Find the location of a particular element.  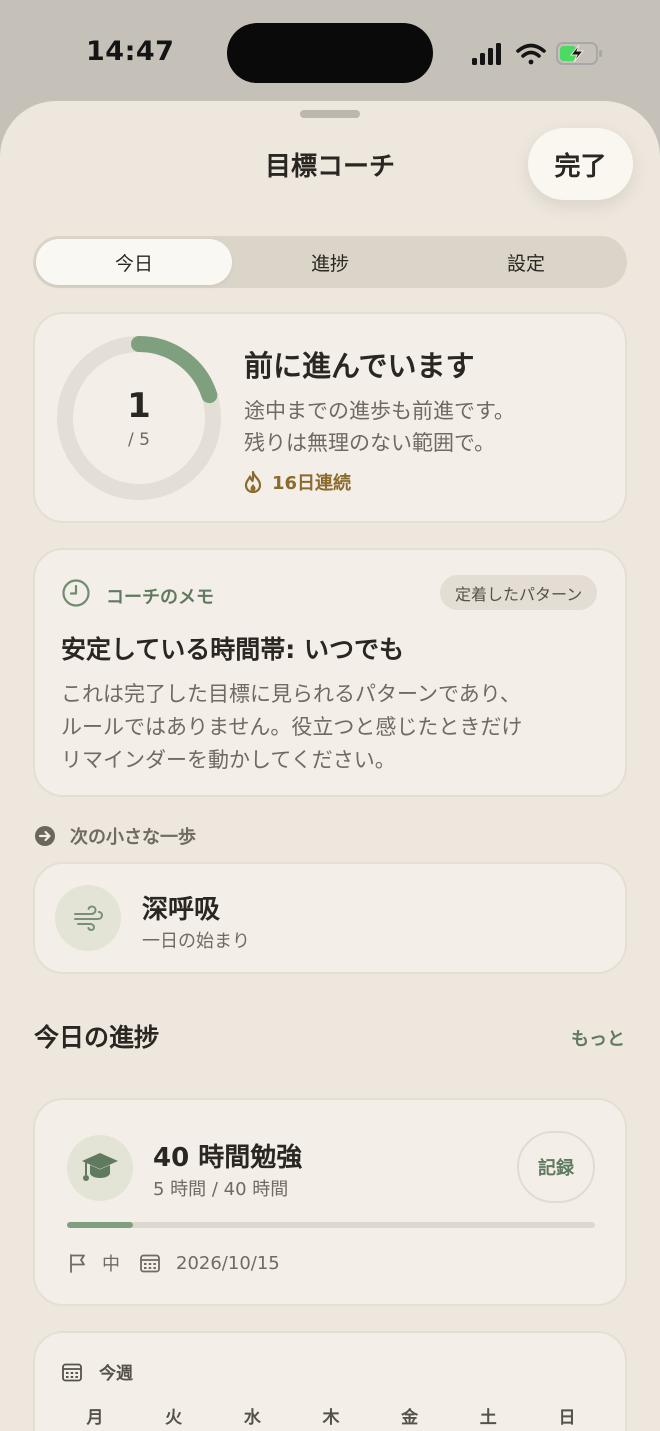

goal-priority: 中 is located at coordinates (111, 1264).